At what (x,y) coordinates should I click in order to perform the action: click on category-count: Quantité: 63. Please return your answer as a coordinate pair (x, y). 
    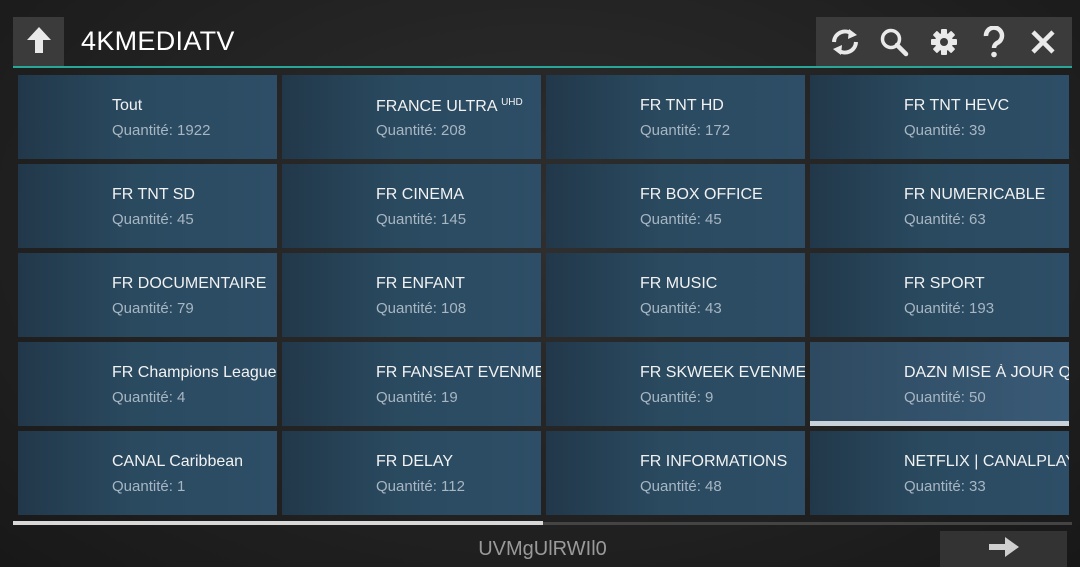
    Looking at the image, I should click on (945, 219).